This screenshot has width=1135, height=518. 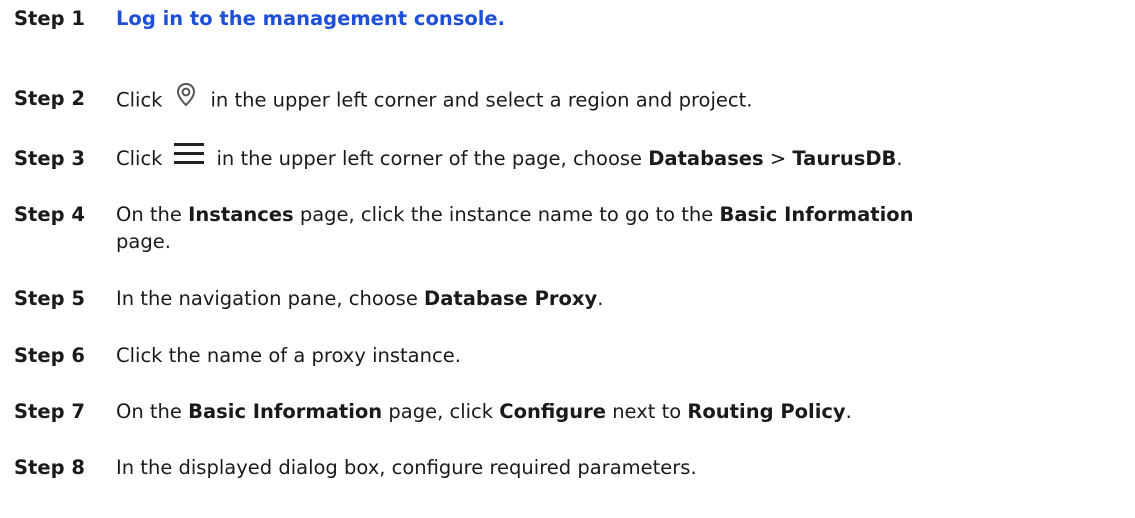 I want to click on step-text: Click the name of a proxy instance., so click(x=288, y=355).